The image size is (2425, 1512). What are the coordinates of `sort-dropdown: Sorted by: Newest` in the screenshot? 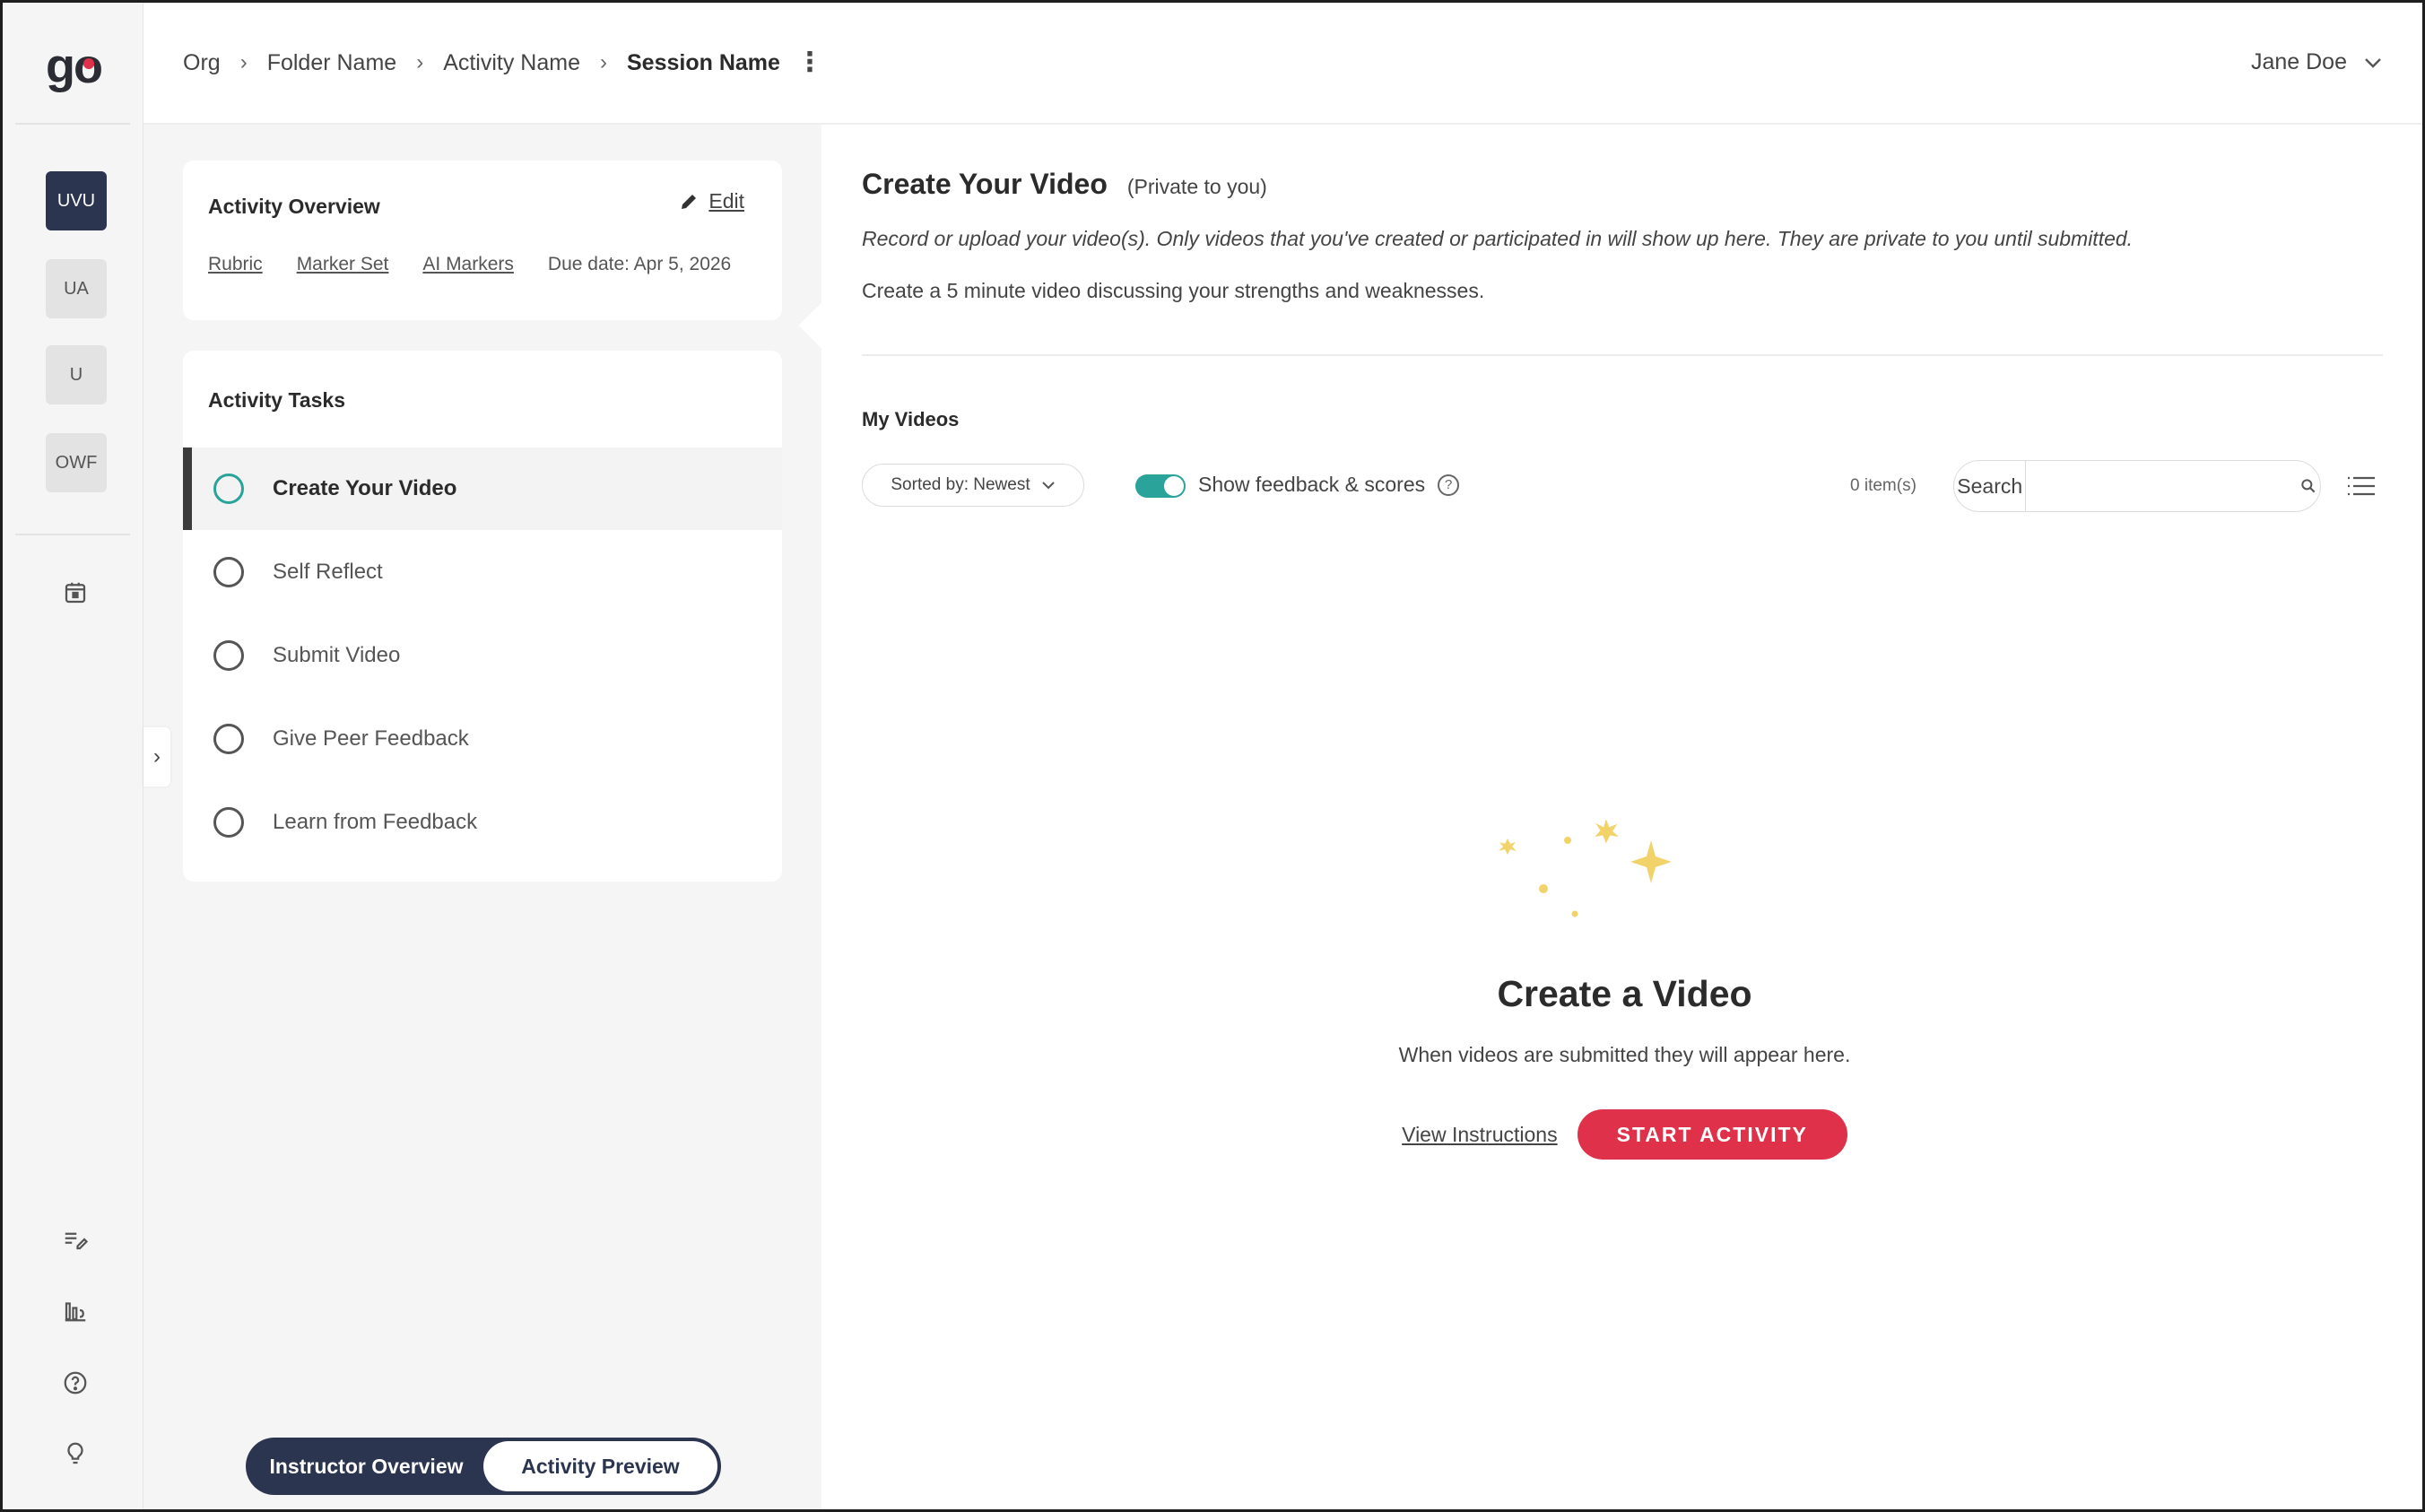 It's located at (973, 486).